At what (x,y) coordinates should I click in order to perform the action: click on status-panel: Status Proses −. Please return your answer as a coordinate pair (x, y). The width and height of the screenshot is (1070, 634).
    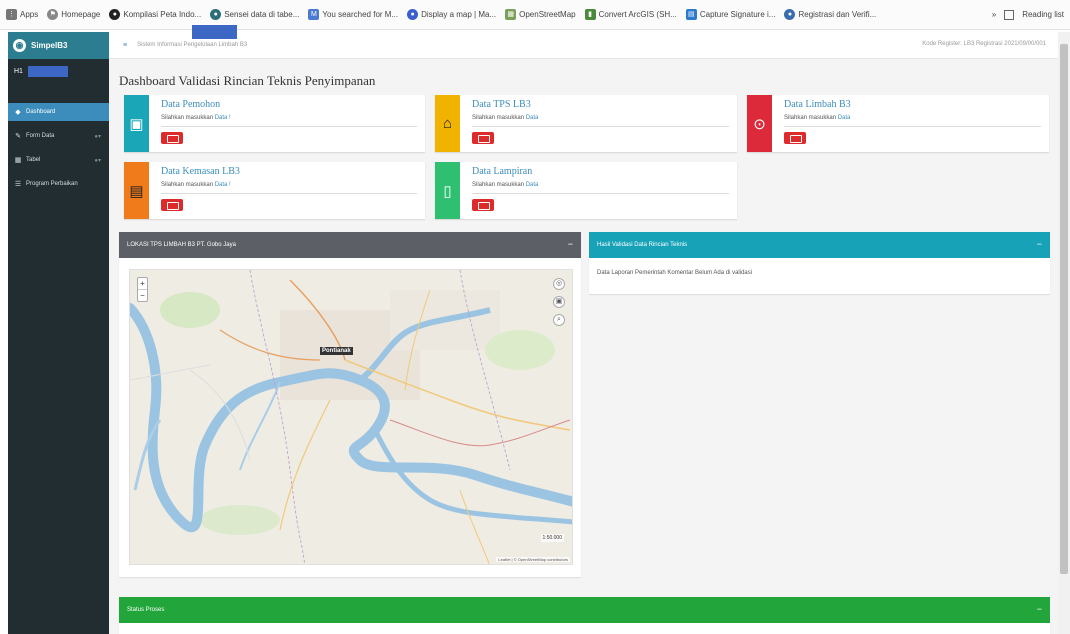
    Looking at the image, I should click on (584, 615).